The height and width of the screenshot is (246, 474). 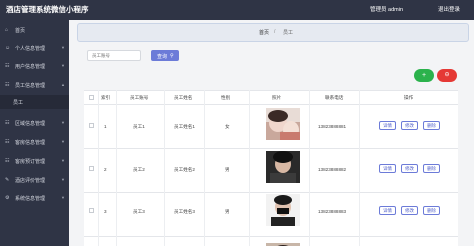 I want to click on sidebar-item-review: ✎ 酒店评价管理 ▼, so click(x=34, y=180).